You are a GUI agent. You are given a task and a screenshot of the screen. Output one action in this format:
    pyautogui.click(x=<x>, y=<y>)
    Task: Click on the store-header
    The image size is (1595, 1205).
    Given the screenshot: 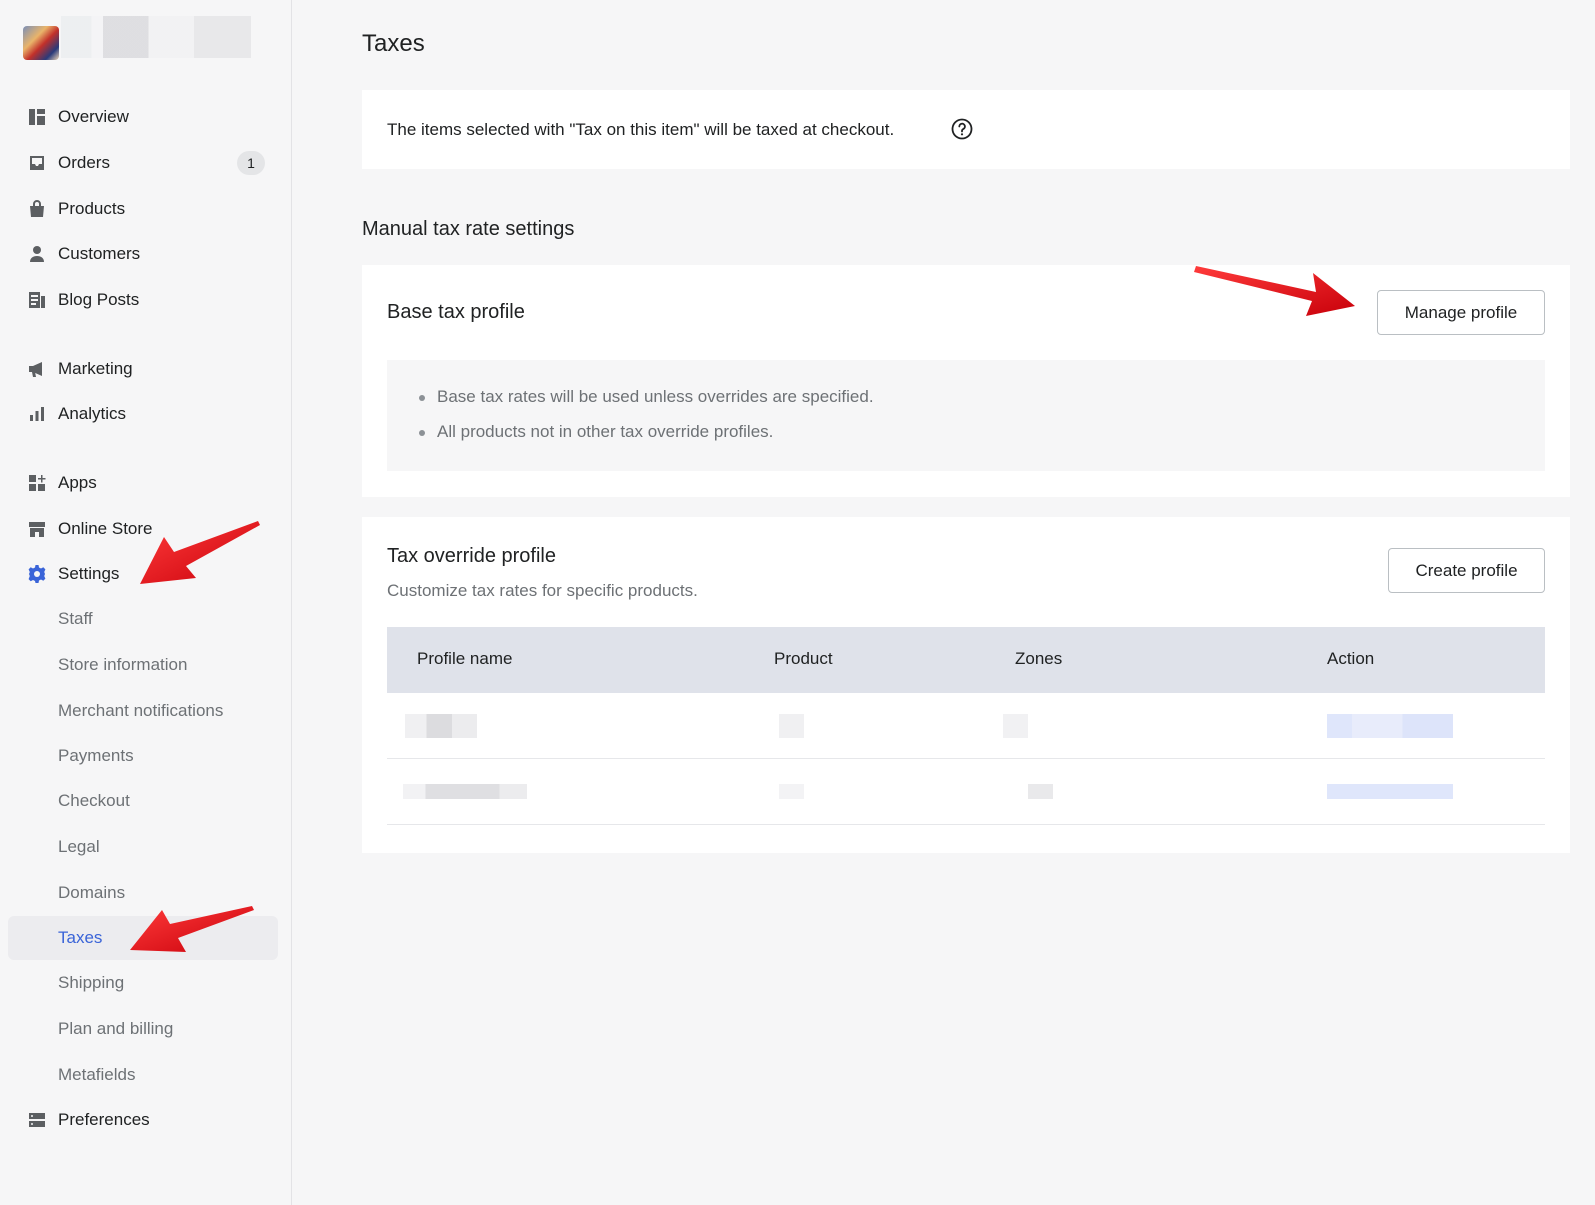 What is the action you would take?
    pyautogui.click(x=138, y=38)
    